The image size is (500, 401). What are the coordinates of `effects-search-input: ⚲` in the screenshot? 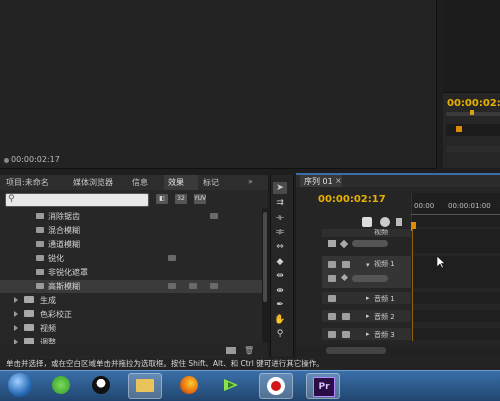 It's located at (77, 200).